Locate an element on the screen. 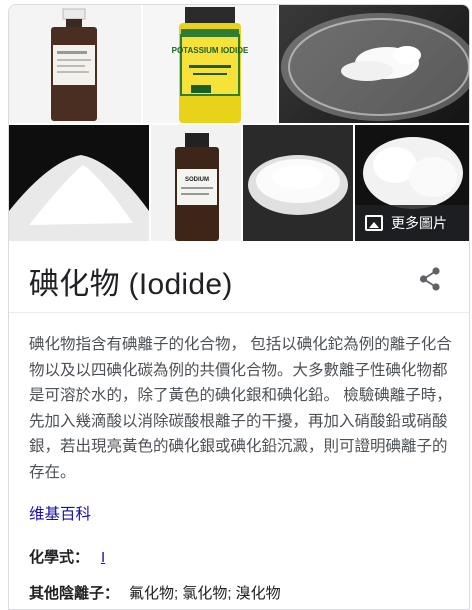  entity-title: 碘化物 (Iodide) is located at coordinates (131, 284).